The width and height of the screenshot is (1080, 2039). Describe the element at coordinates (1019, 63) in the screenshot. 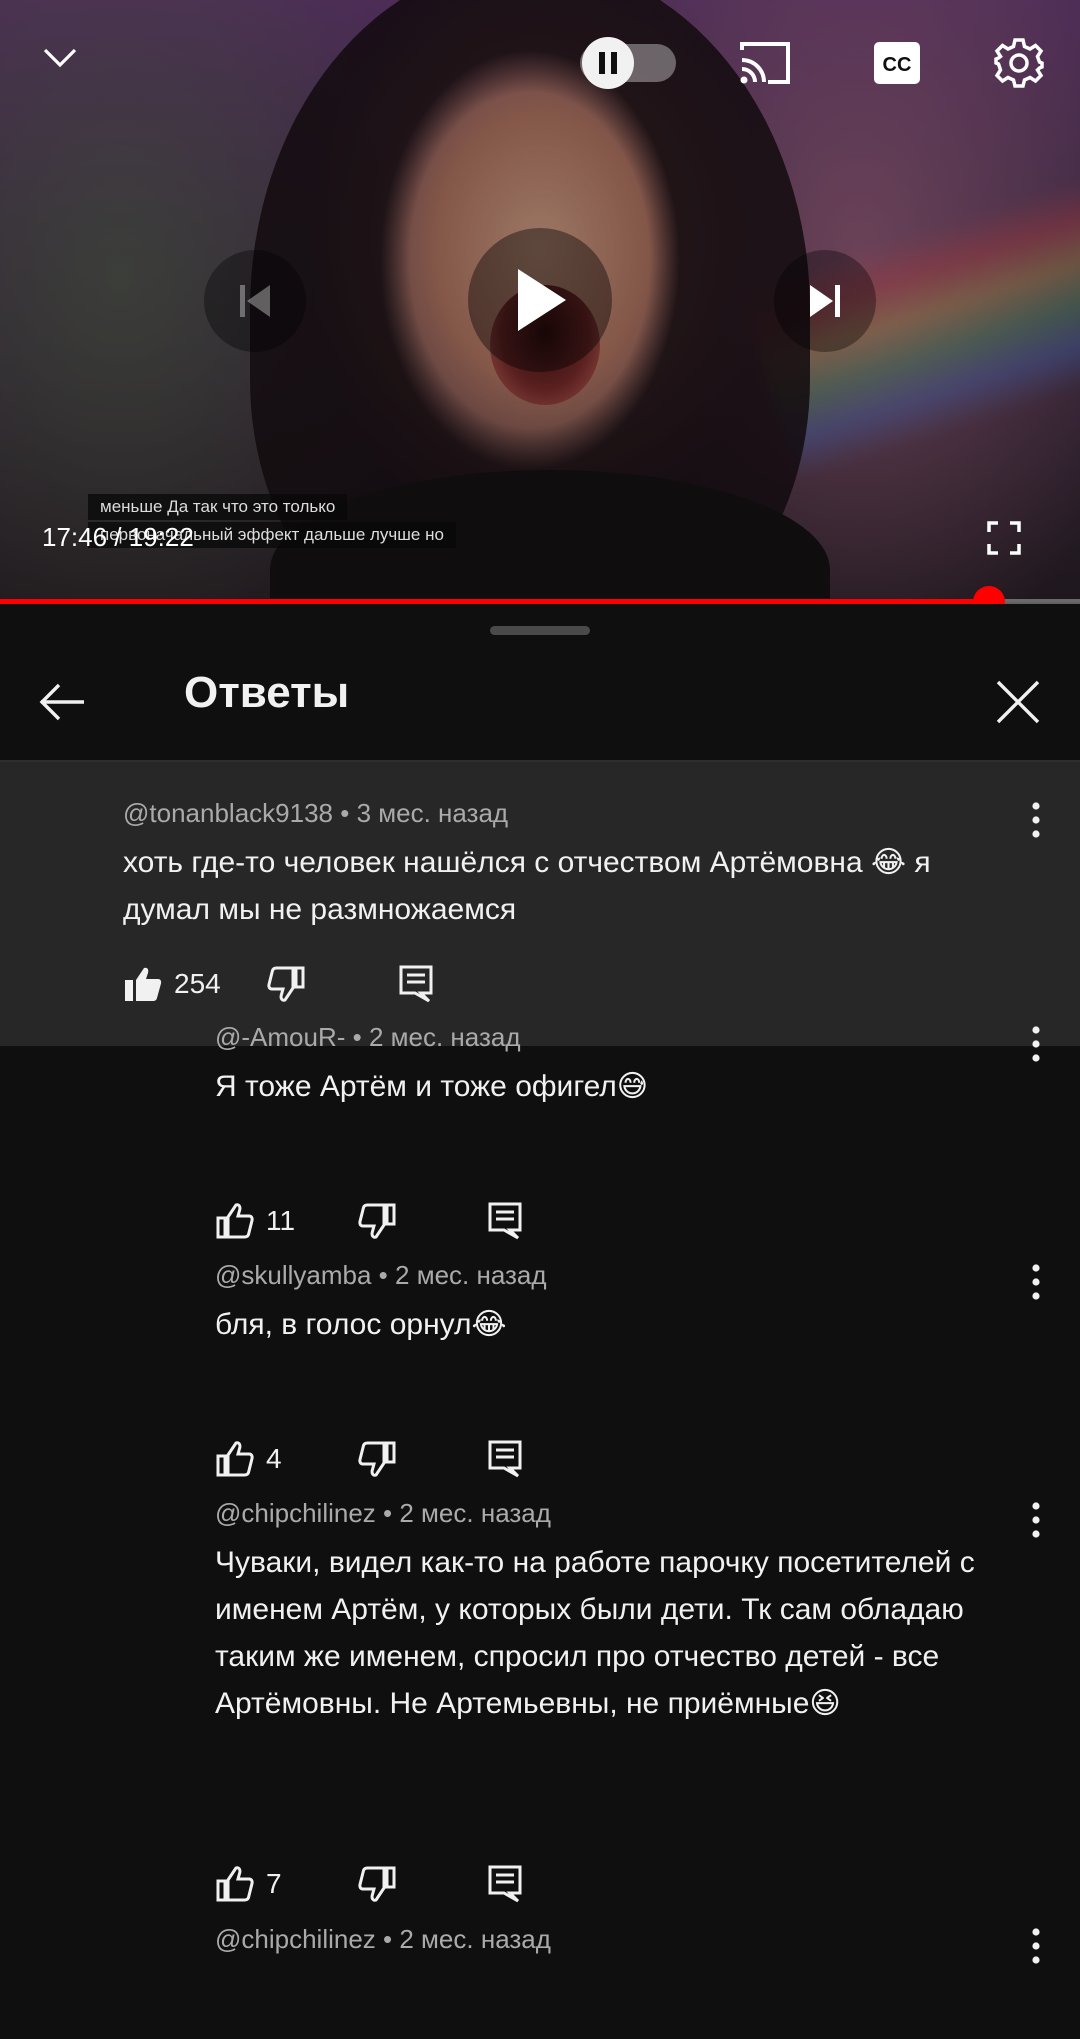

I see `settings-icon` at that location.